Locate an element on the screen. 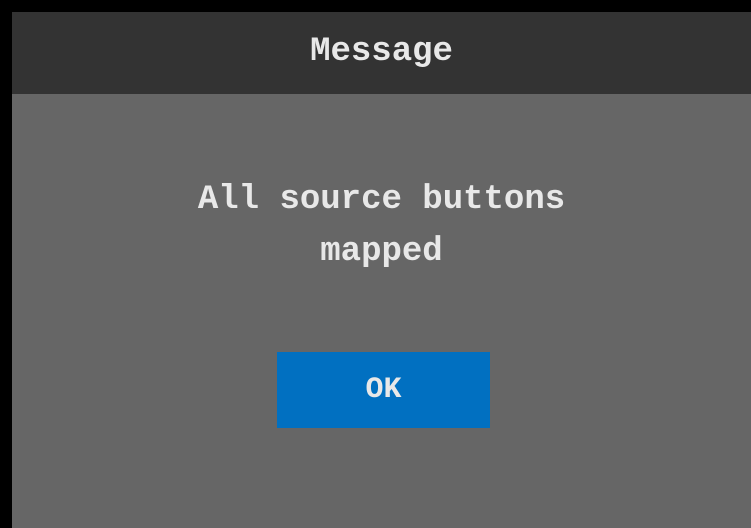 The height and width of the screenshot is (528, 751). message-line-2: mapped is located at coordinates (381, 252).